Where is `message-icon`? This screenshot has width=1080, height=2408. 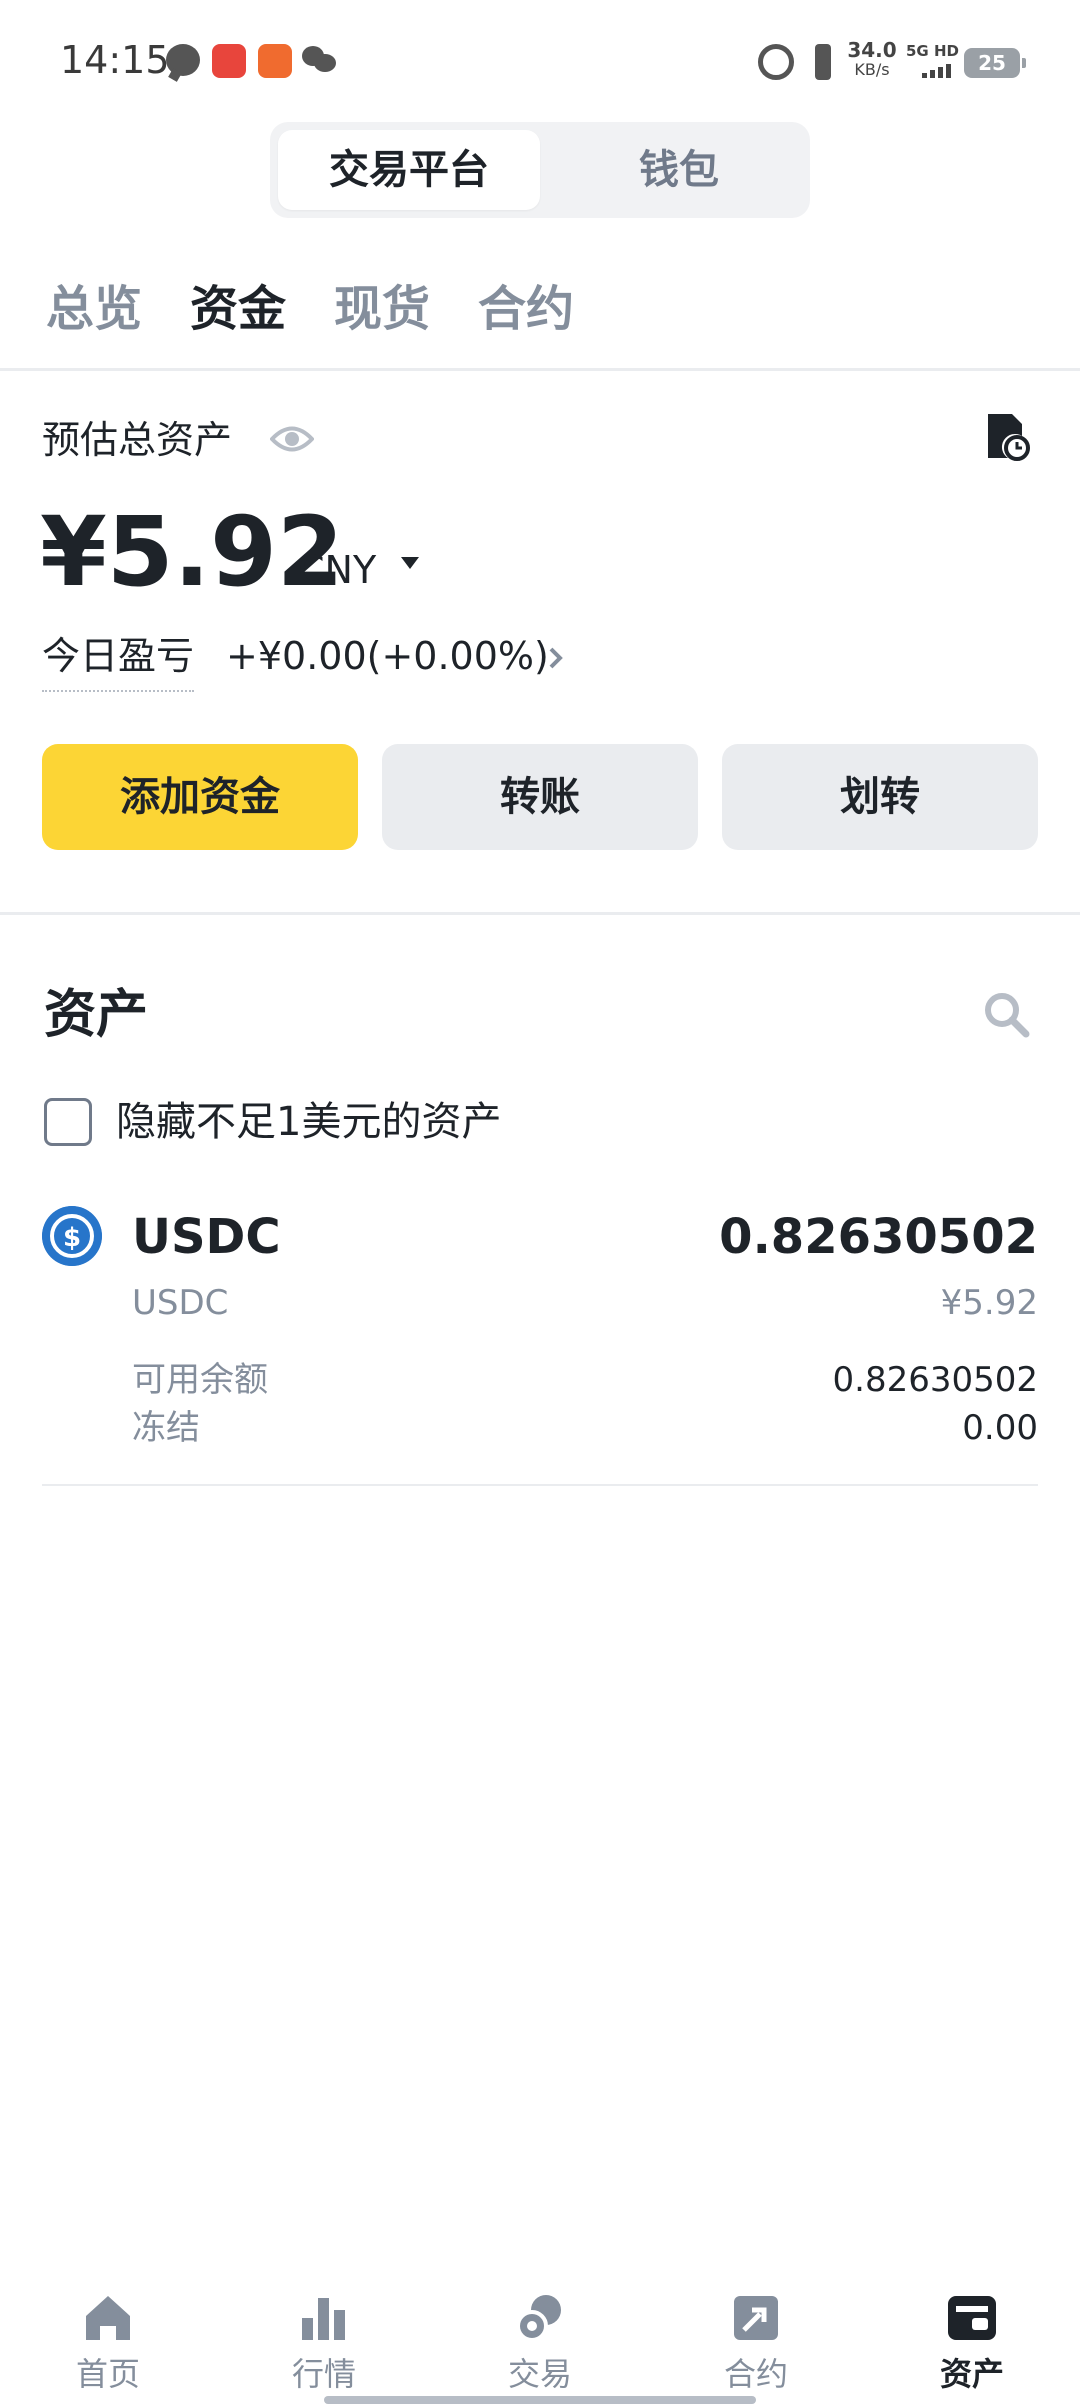 message-icon is located at coordinates (183, 60).